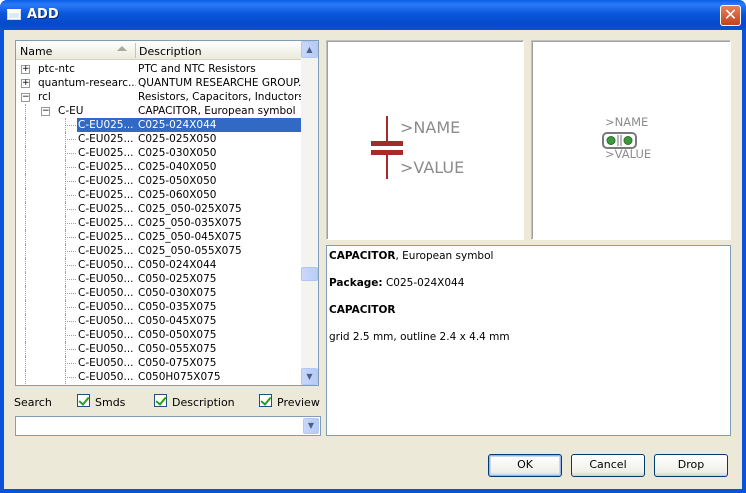 Image resolution: width=746 pixels, height=493 pixels. What do you see at coordinates (158, 167) in the screenshot?
I see `tree-row: C-EU025... C025-040X050` at bounding box center [158, 167].